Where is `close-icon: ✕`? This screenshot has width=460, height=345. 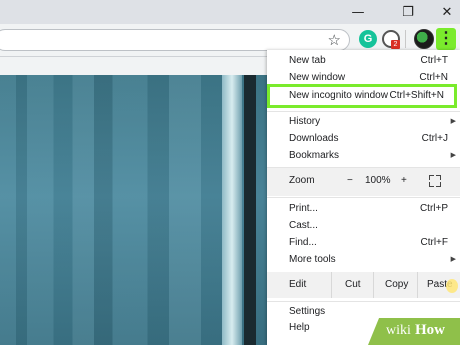 close-icon: ✕ is located at coordinates (447, 12).